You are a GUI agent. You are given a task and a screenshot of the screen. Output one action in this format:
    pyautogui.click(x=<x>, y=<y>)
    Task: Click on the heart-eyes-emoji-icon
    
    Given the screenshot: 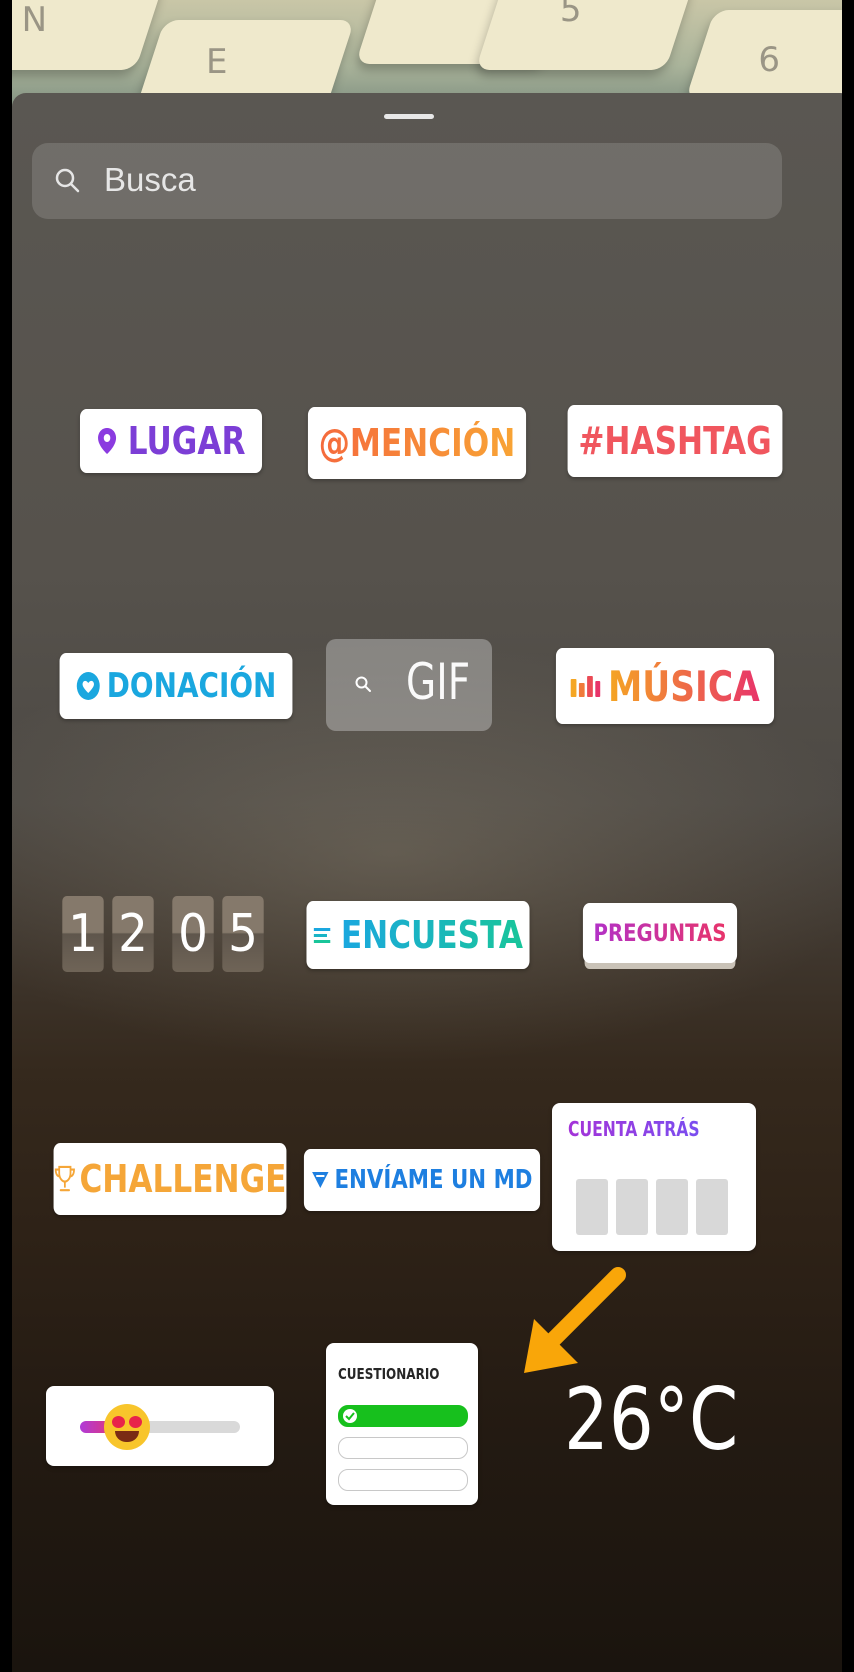 What is the action you would take?
    pyautogui.click(x=127, y=1427)
    